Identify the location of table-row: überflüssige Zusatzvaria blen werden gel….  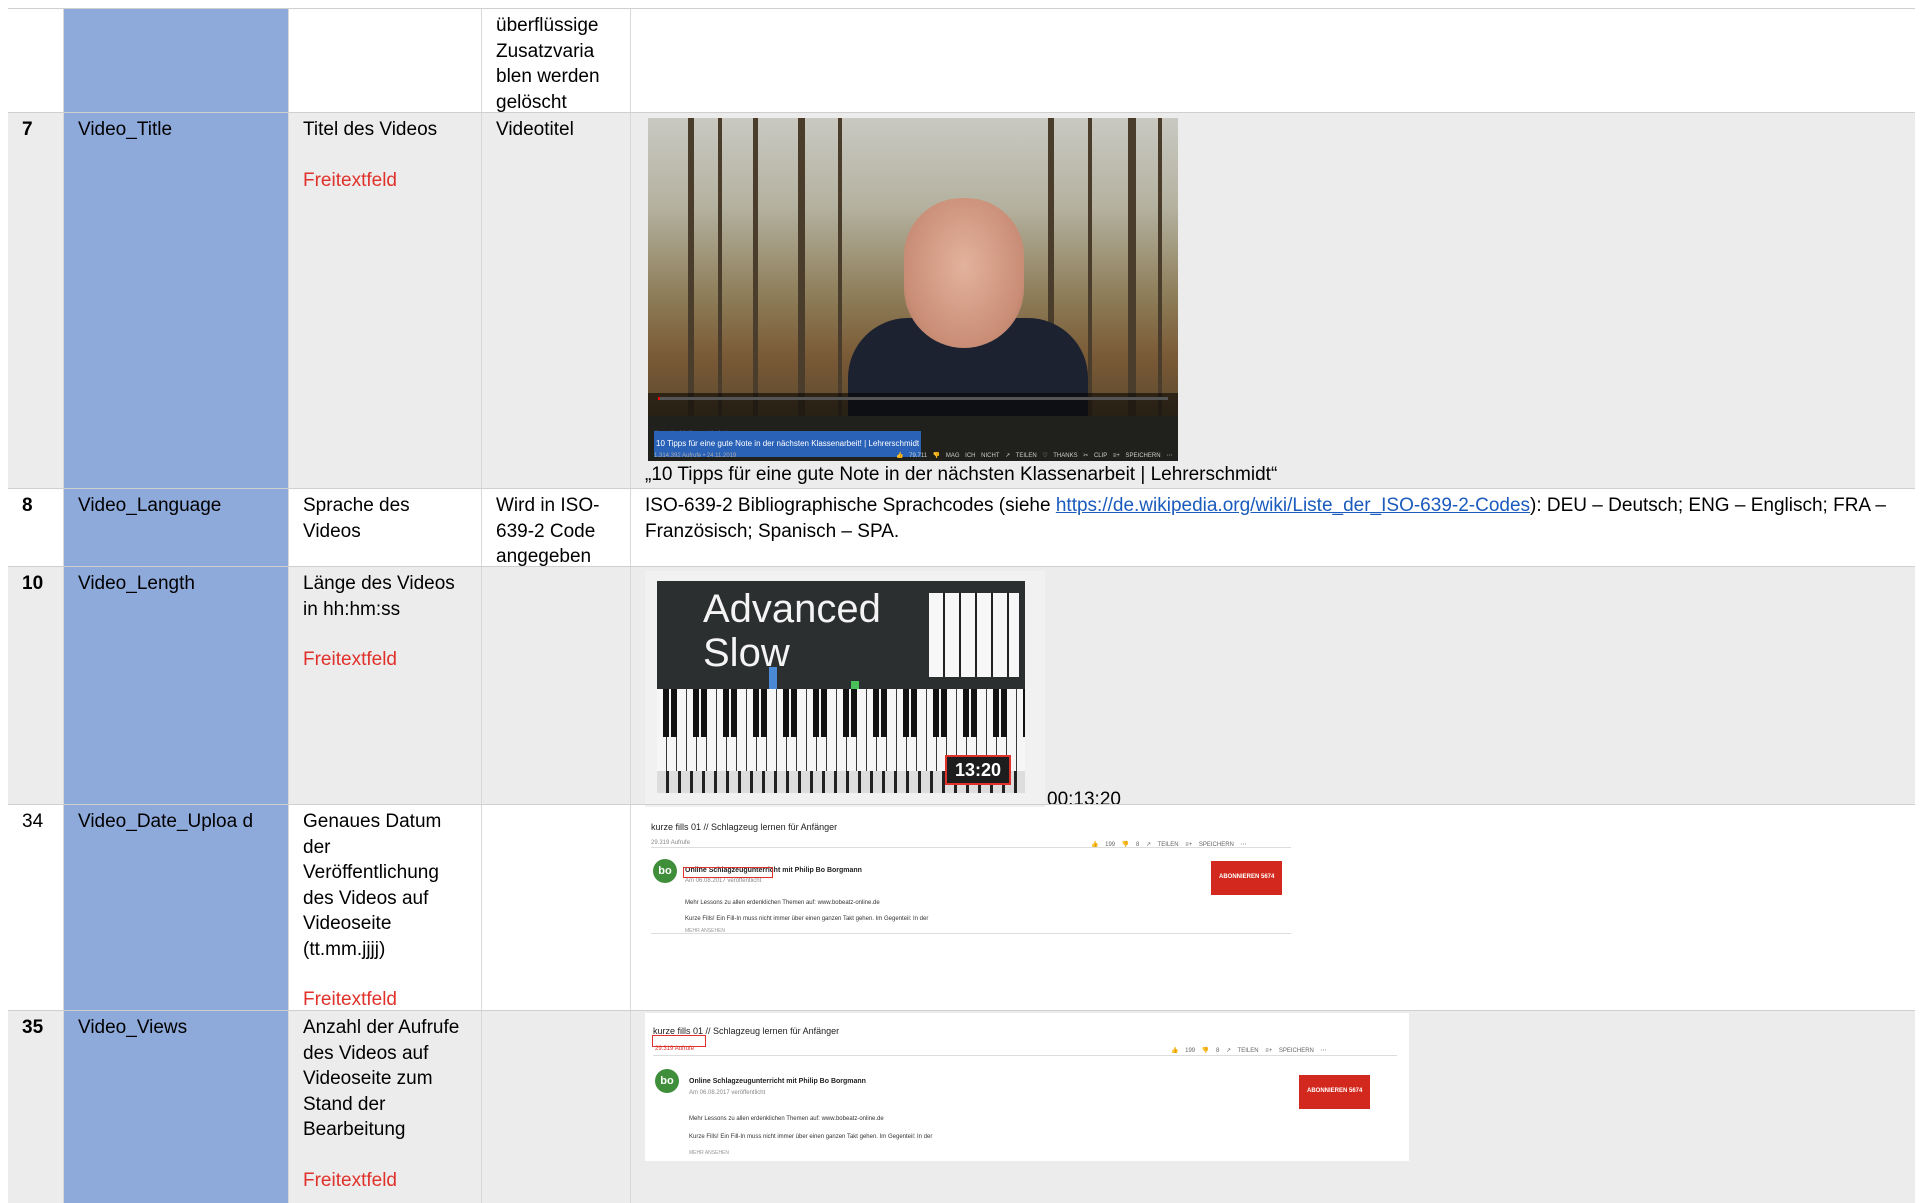
(961, 60).